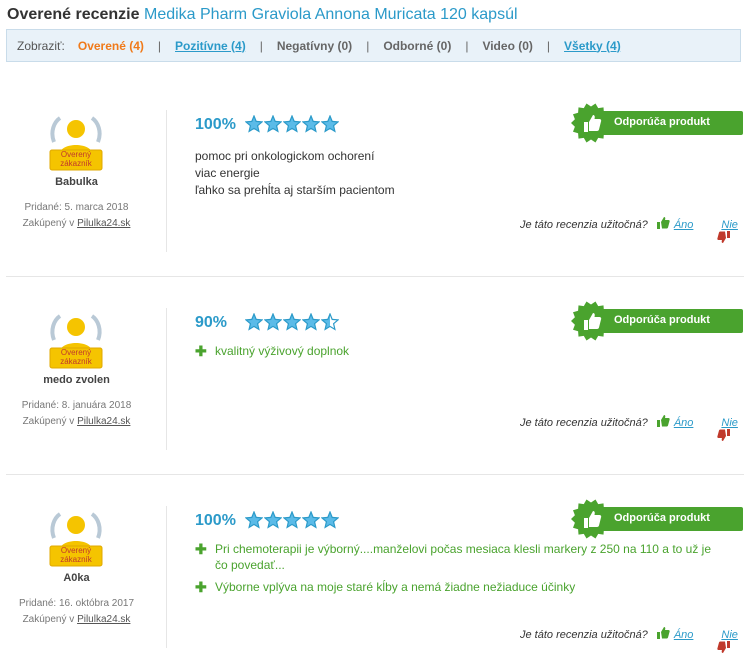  Describe the element at coordinates (41, 45) in the screenshot. I see `filter-label: Zobraziť:` at that location.